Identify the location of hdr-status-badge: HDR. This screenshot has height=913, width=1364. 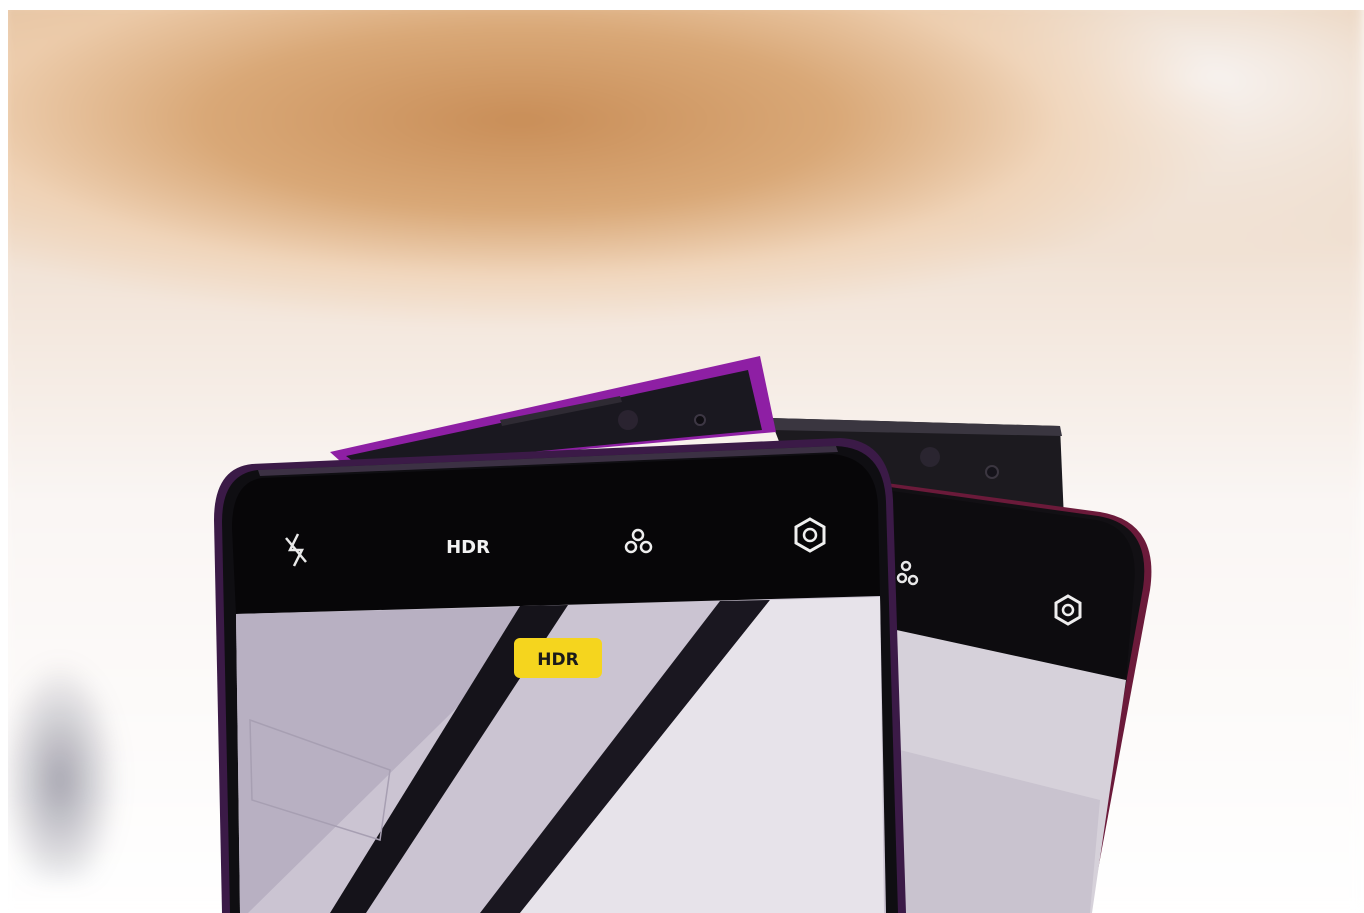
(558, 658).